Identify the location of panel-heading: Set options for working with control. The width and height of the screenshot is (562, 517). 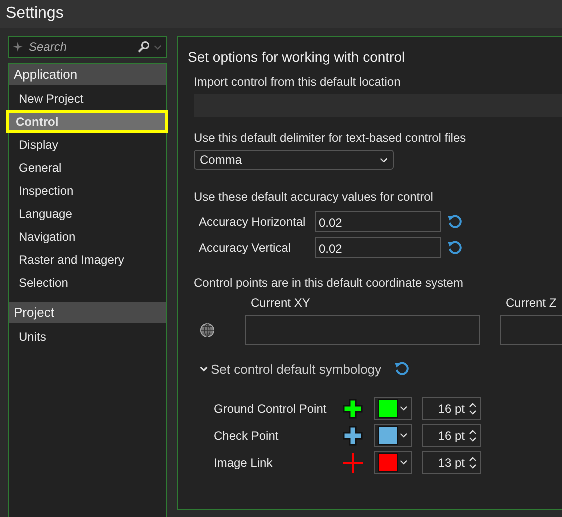
(297, 57).